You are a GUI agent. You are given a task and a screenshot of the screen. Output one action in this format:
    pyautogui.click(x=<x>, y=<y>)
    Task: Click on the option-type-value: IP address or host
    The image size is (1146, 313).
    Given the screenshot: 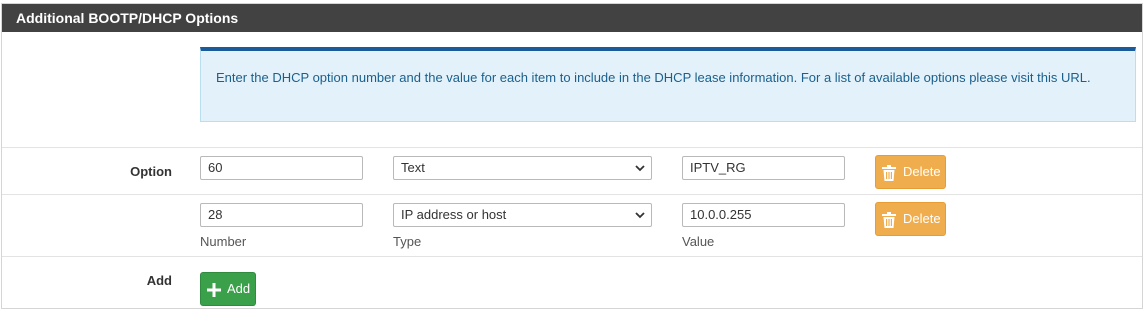 What is the action you would take?
    pyautogui.click(x=454, y=214)
    